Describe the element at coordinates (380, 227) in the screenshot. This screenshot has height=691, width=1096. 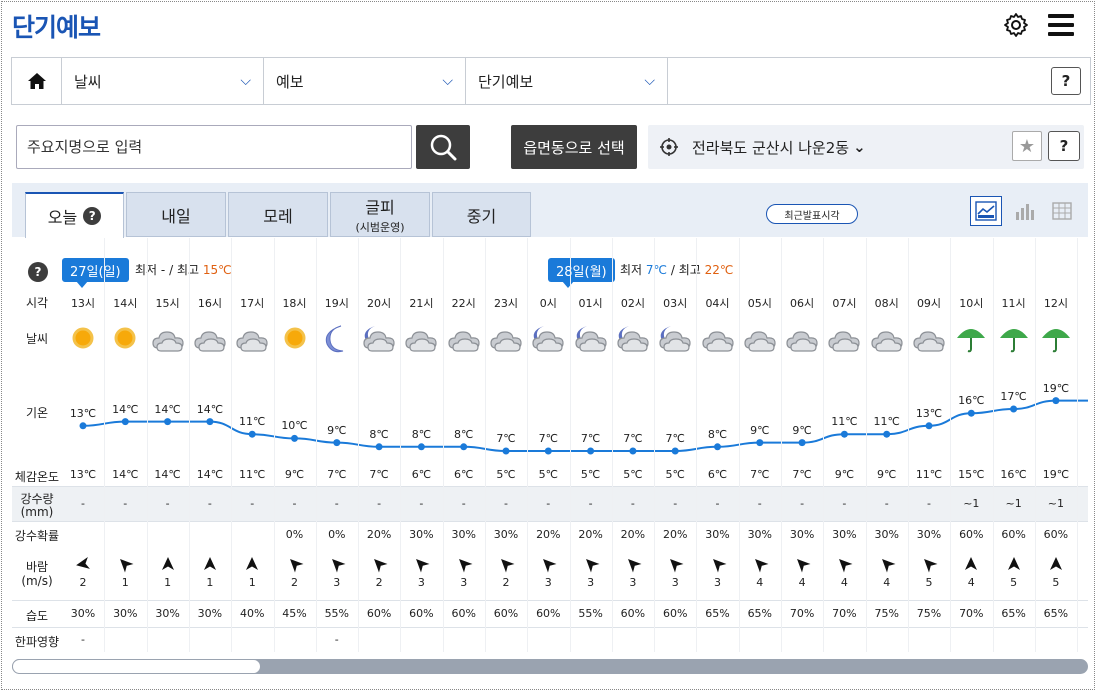
I see `tab-sublabel: (시범운영)` at that location.